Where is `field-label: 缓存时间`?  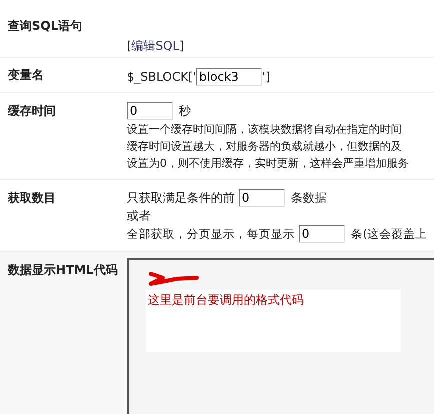
field-label: 缓存时间 is located at coordinates (32, 111).